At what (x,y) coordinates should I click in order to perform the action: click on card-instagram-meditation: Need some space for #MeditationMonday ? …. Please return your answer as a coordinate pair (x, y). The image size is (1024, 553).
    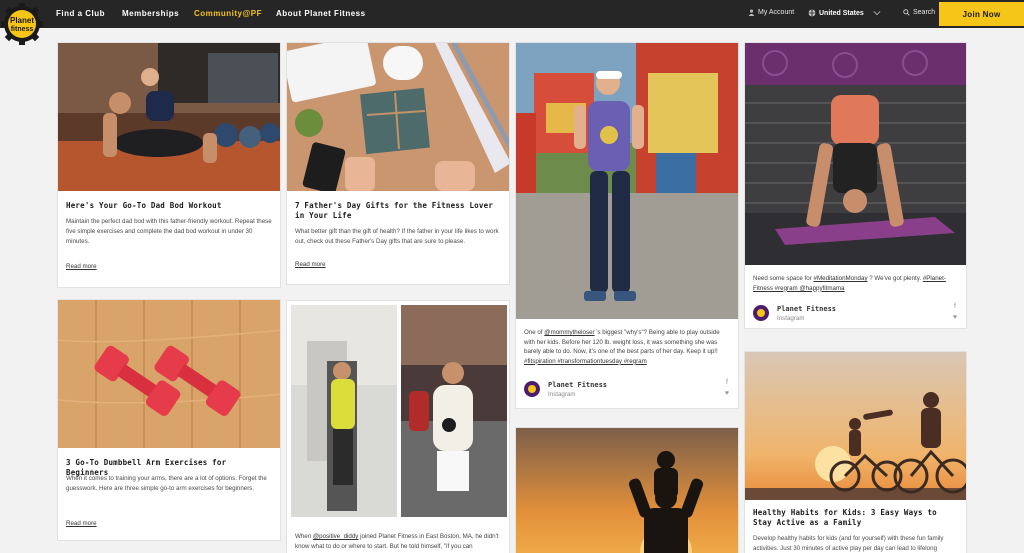
    Looking at the image, I should click on (855, 185).